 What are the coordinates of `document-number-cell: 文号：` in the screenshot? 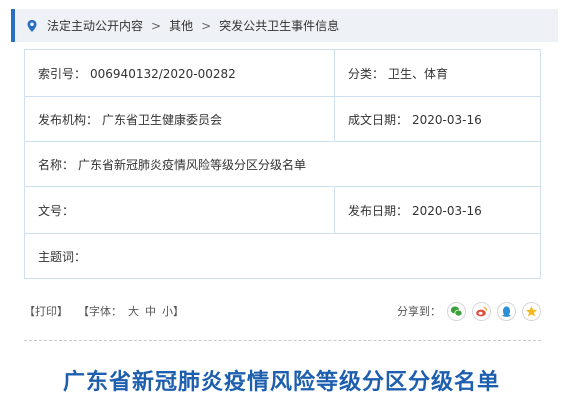 It's located at (179, 210).